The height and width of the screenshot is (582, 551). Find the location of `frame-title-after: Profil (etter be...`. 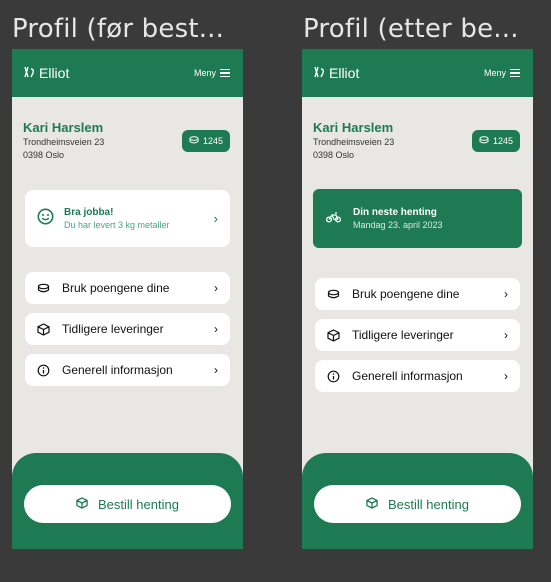

frame-title-after: Profil (etter be... is located at coordinates (411, 29).